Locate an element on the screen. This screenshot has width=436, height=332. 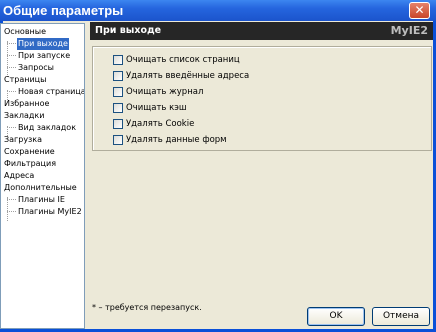
tree-item-sokhranenie: Сохранение is located at coordinates (29, 152).